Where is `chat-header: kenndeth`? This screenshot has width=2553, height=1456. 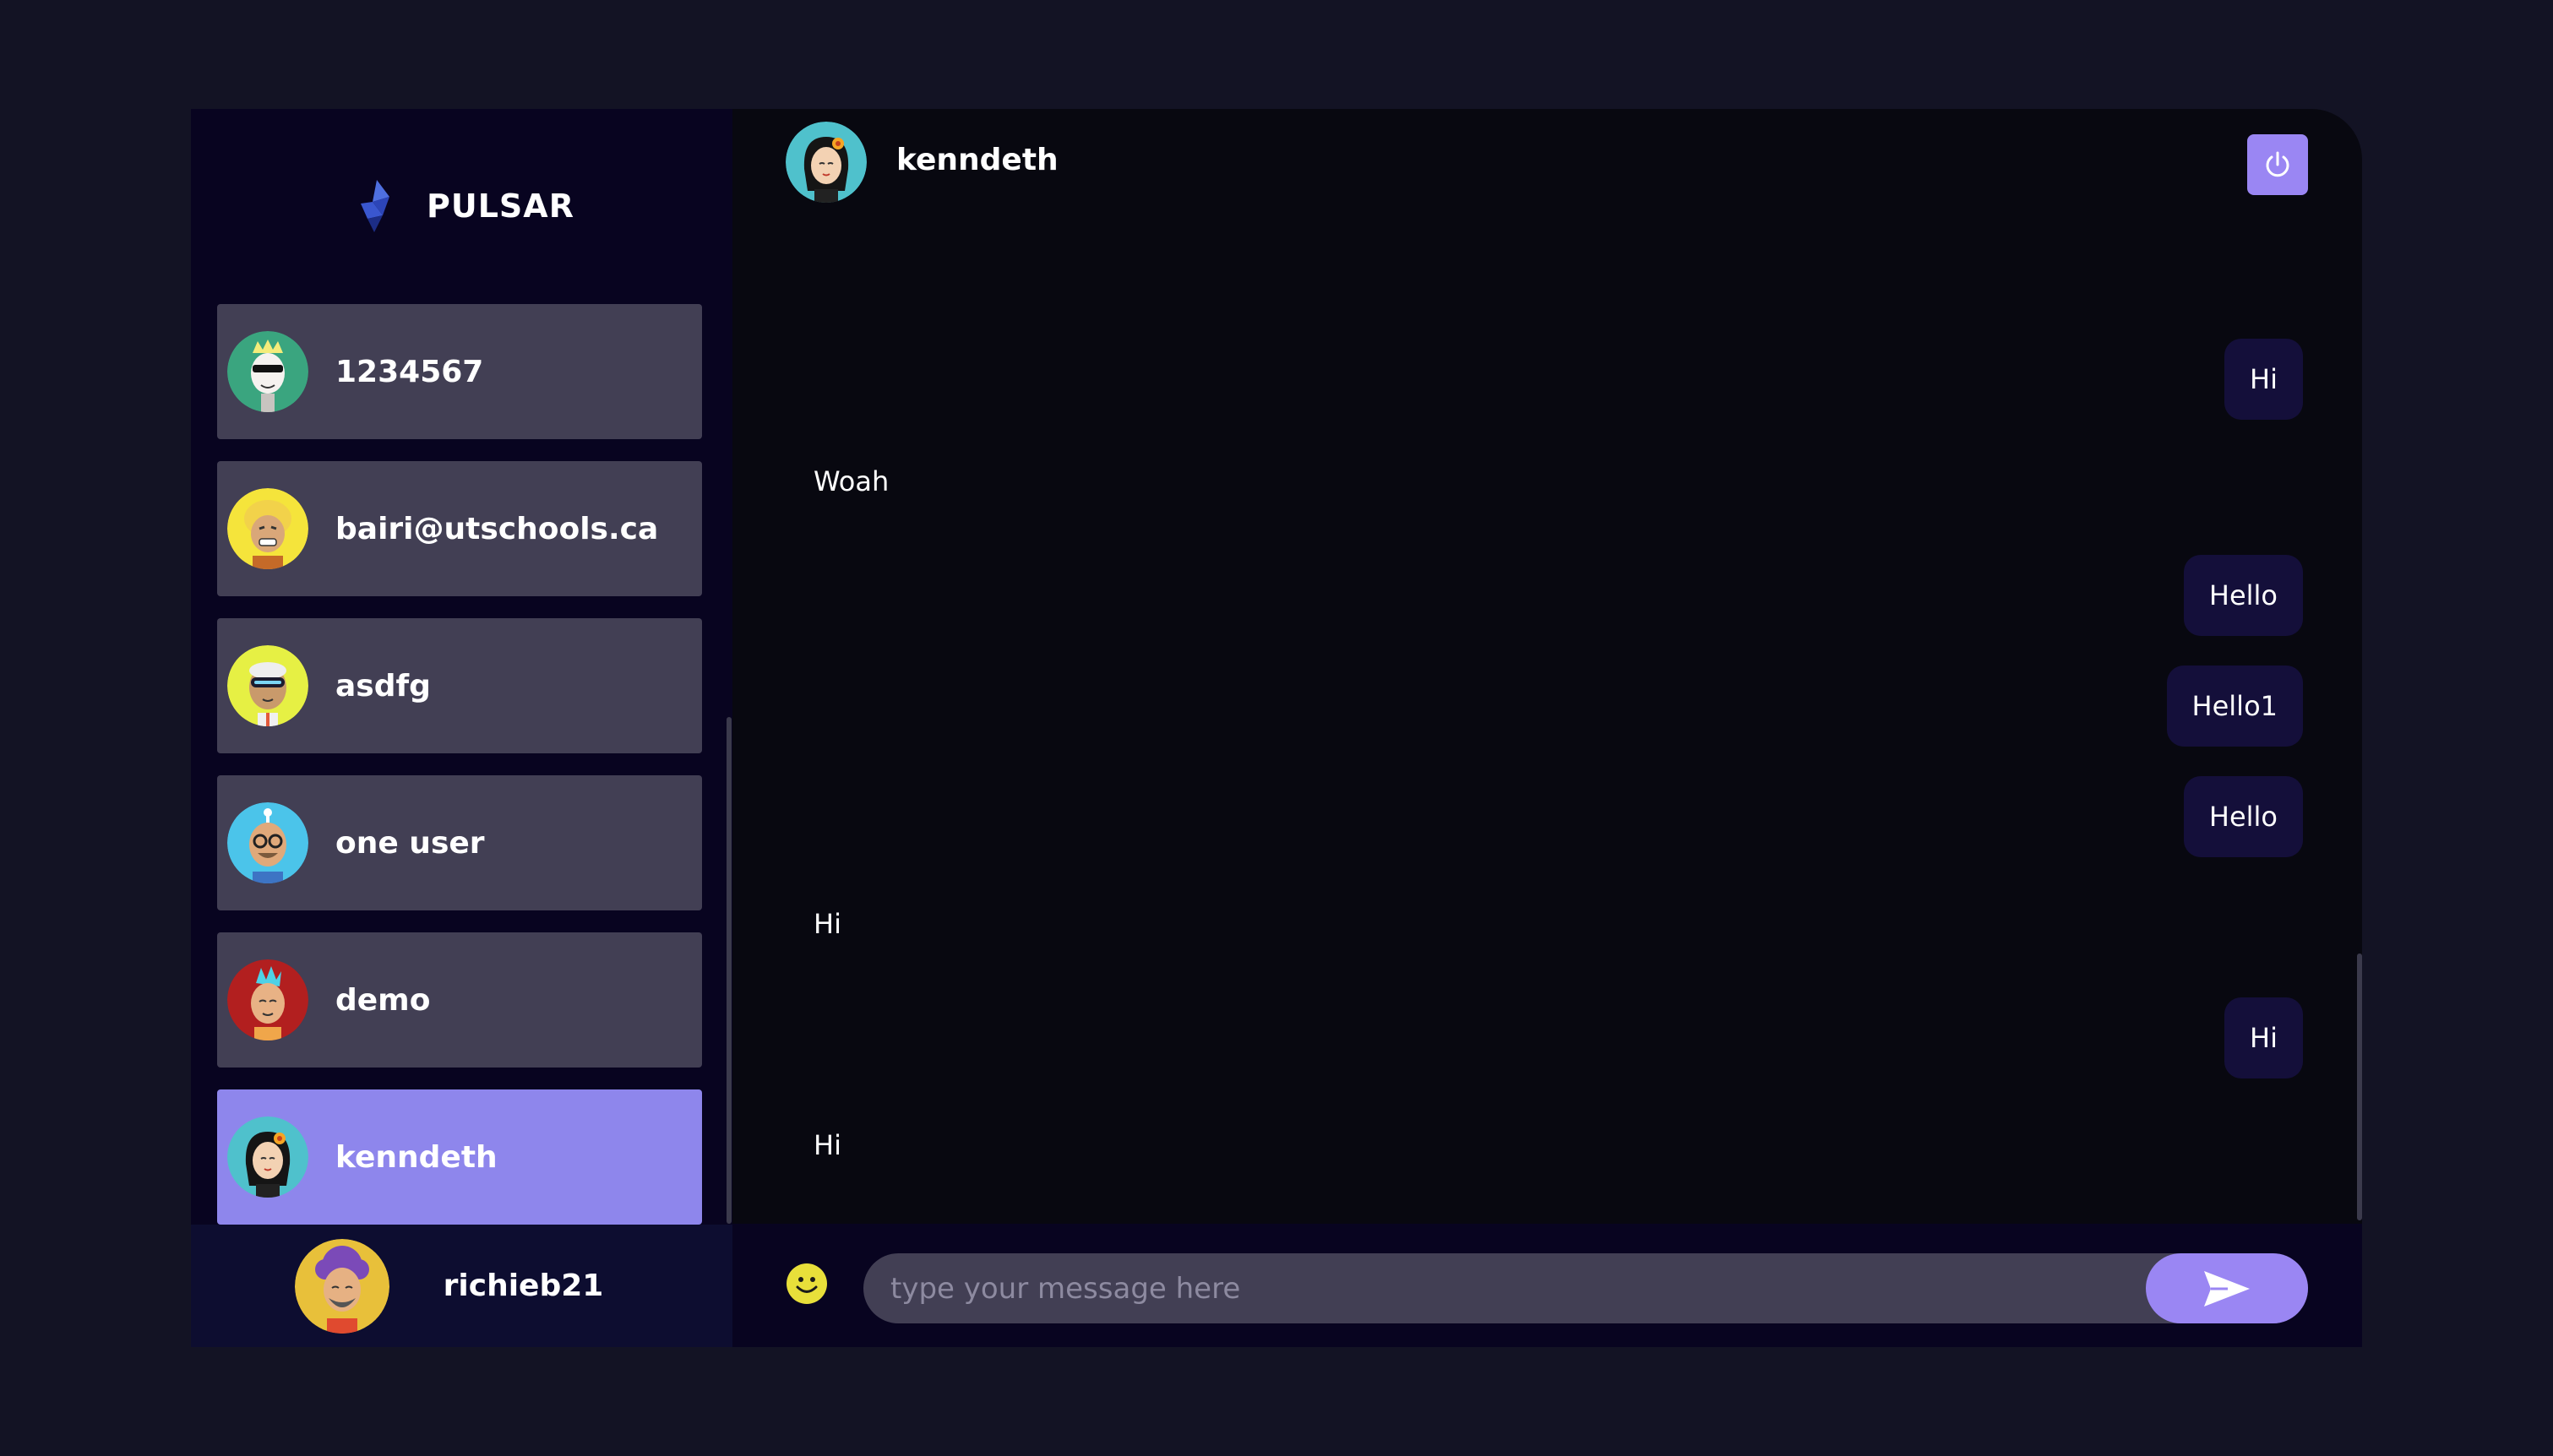 chat-header: kenndeth is located at coordinates (1547, 164).